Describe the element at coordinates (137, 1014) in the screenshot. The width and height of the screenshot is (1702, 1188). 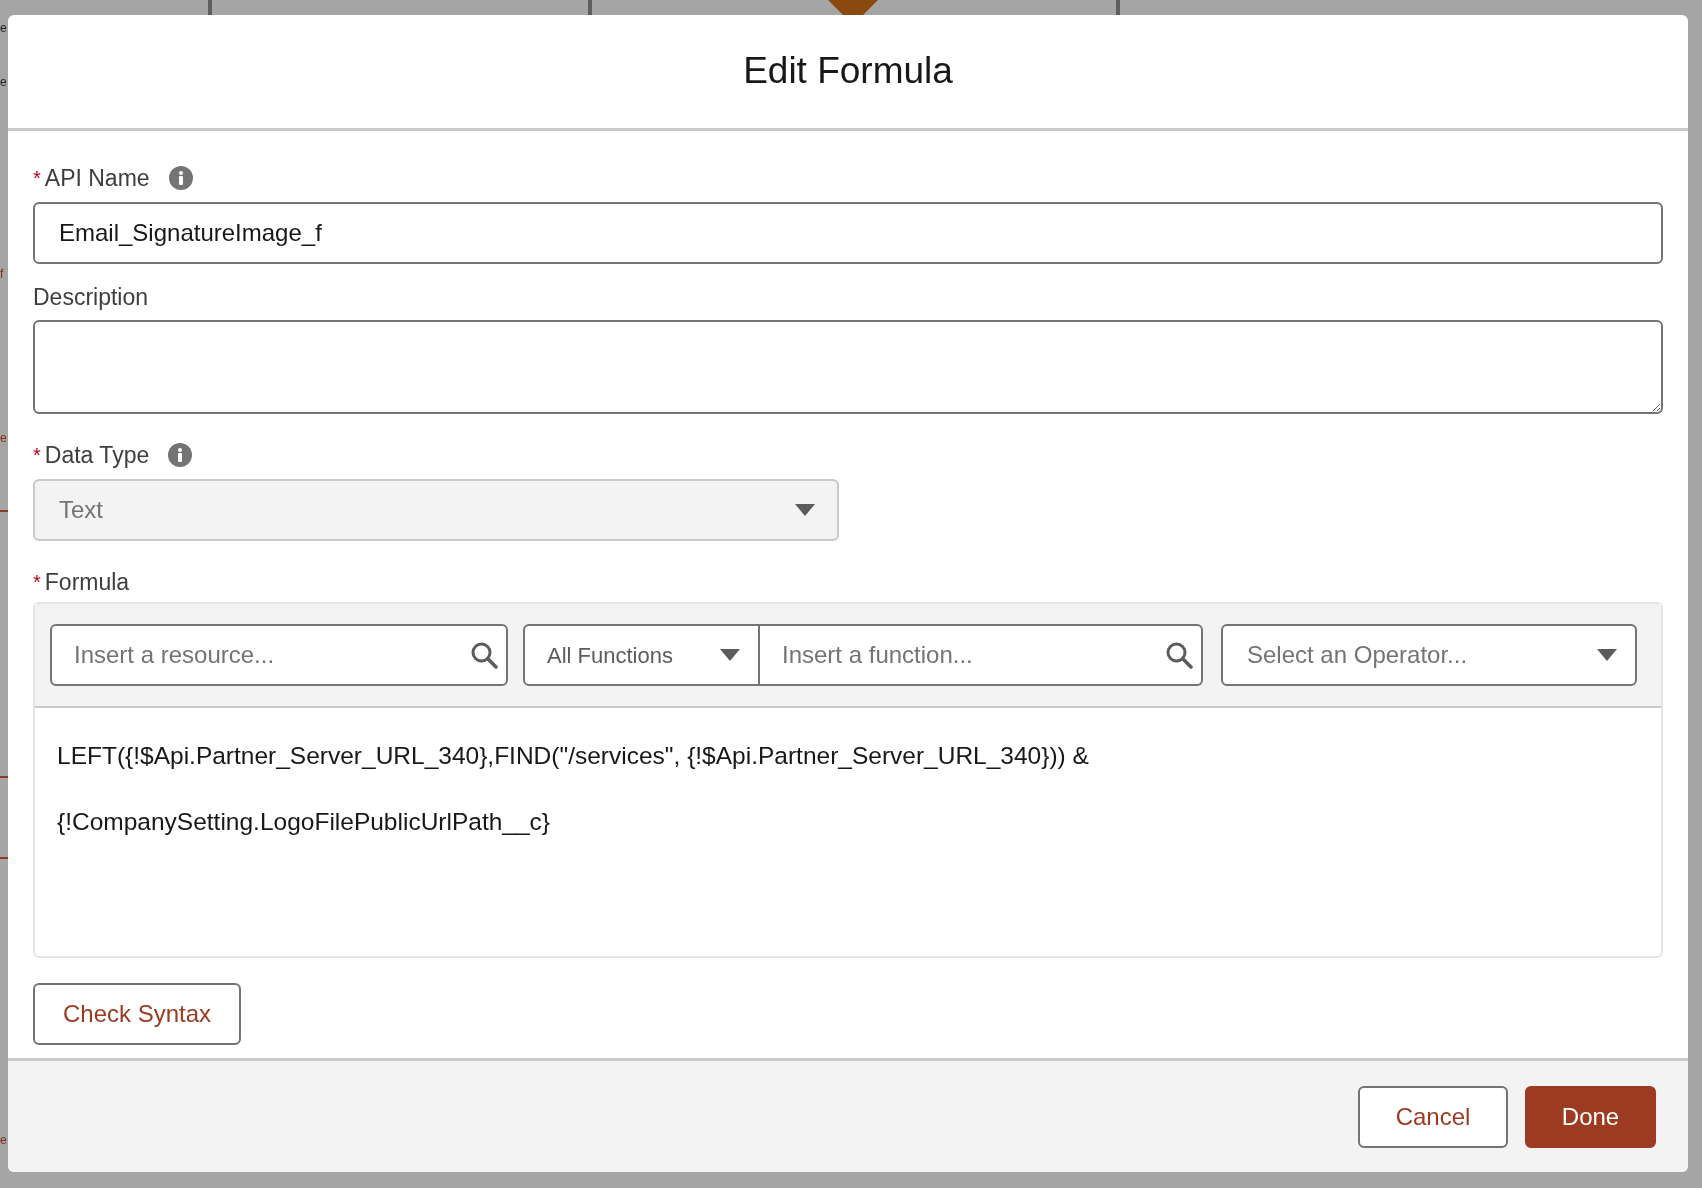
I see `check-syntax-button: Check Syntax` at that location.